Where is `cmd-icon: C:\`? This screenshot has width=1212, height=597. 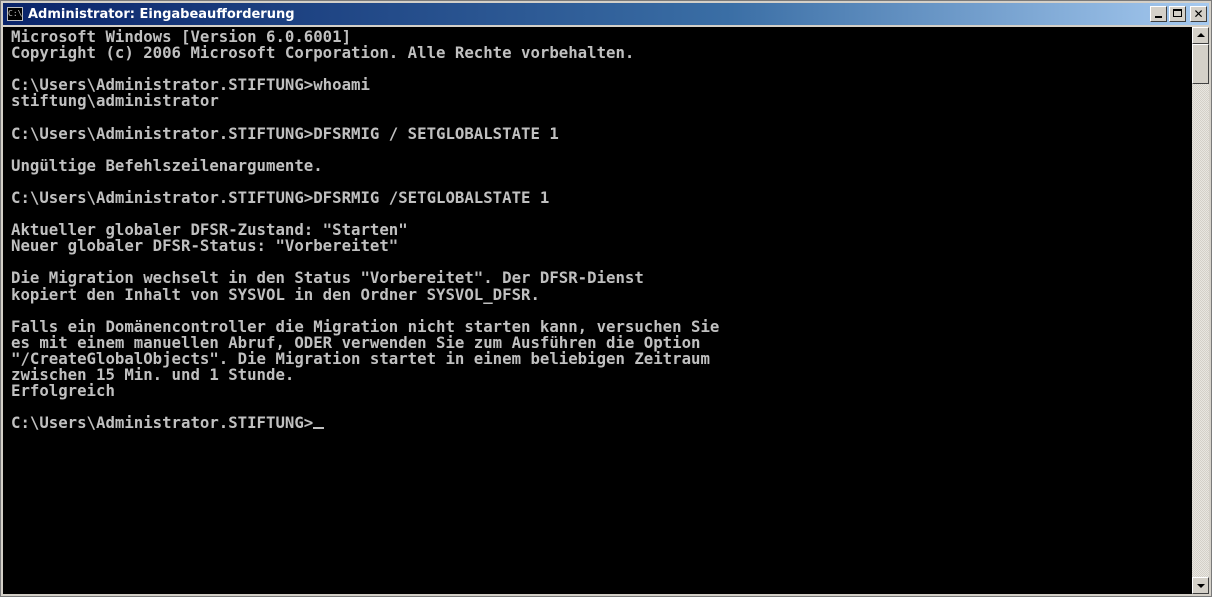
cmd-icon: C:\ is located at coordinates (15, 14).